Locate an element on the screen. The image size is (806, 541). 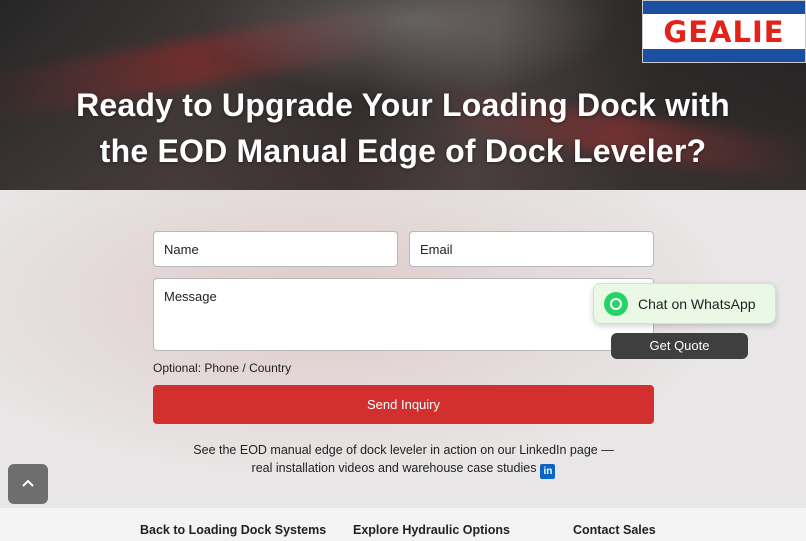
chevron-up-icon is located at coordinates (28, 483).